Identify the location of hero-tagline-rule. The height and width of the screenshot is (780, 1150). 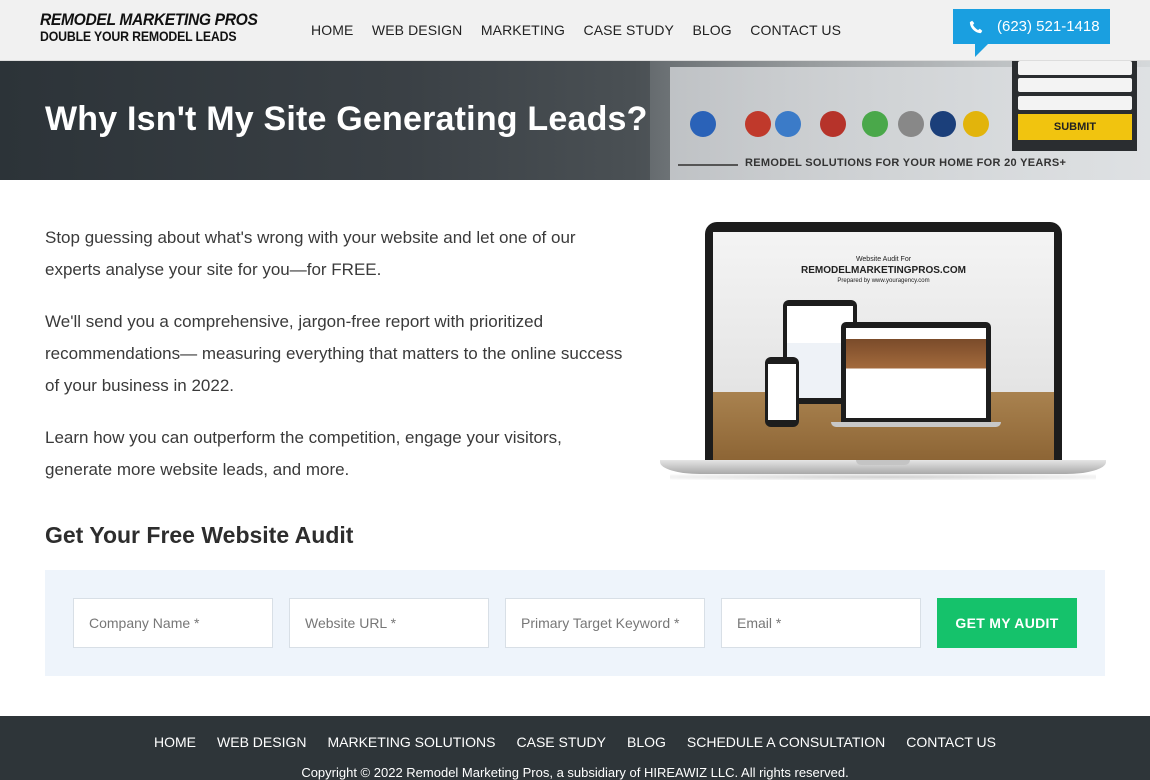
(708, 165).